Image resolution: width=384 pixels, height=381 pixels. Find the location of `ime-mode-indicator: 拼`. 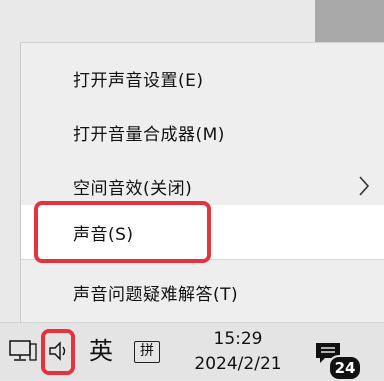

ime-mode-indicator: 拼 is located at coordinates (147, 352).